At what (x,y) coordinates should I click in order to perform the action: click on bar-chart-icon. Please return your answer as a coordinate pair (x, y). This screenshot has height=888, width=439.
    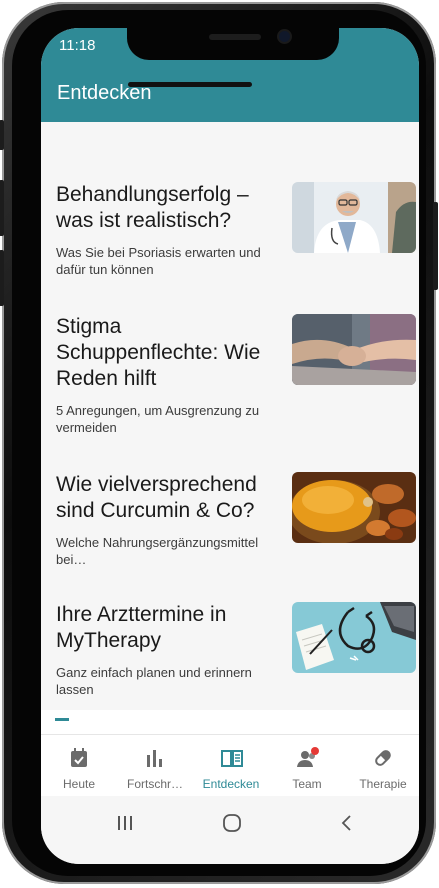
    Looking at the image, I should click on (154, 758).